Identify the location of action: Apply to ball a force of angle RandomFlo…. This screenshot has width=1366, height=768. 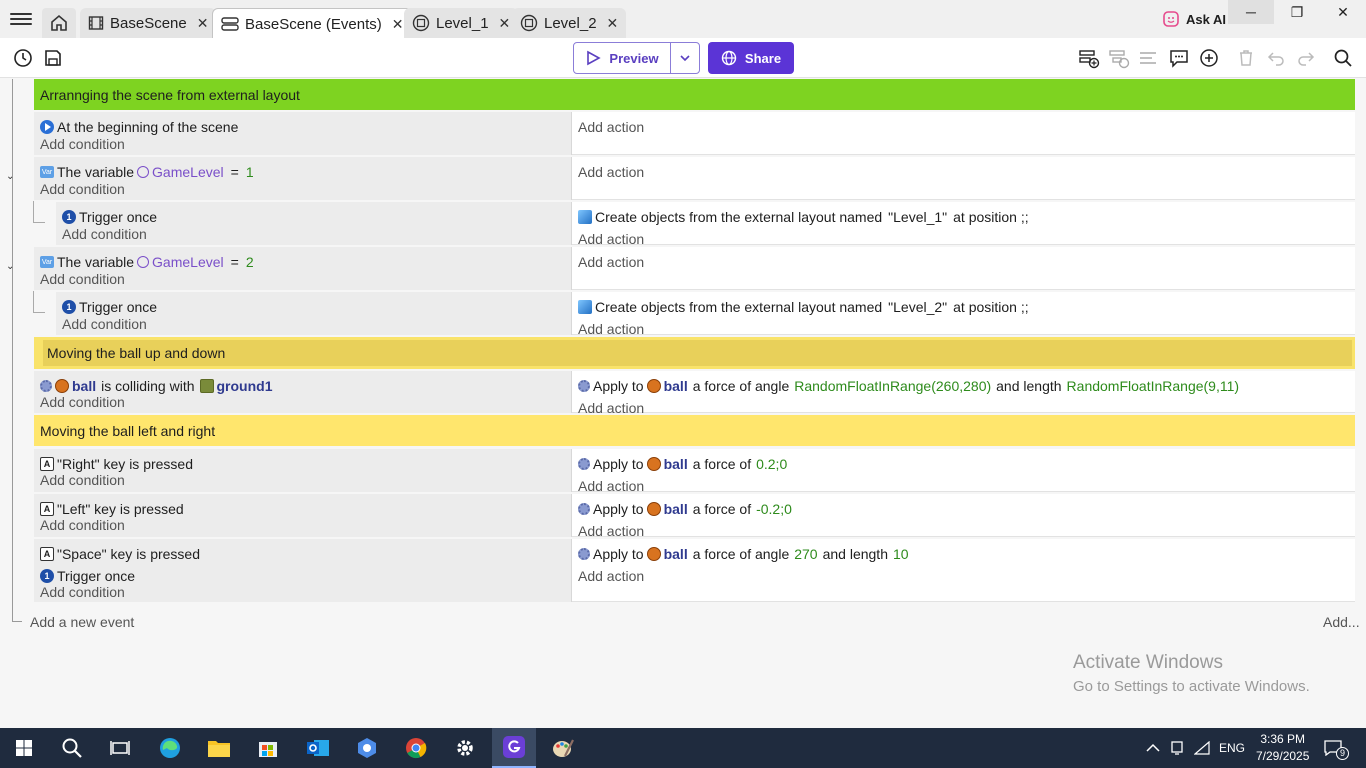
(963, 386).